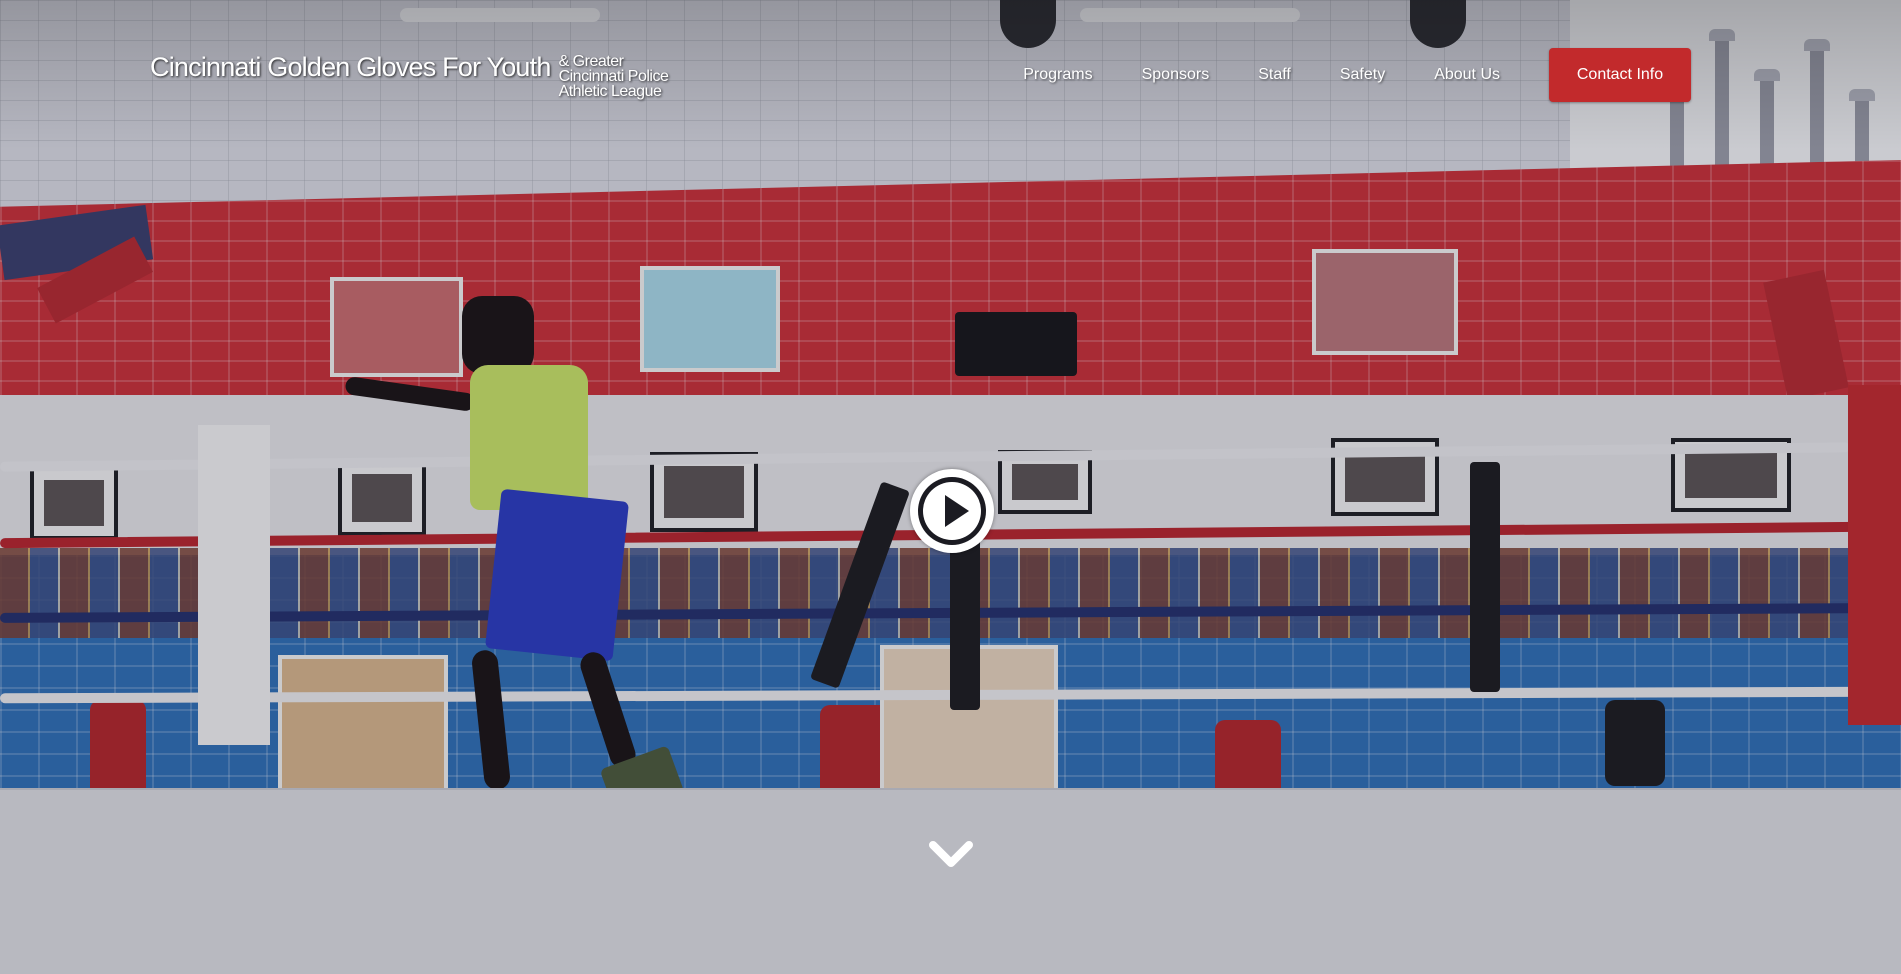 The image size is (1901, 974). I want to click on play-video-button, so click(952, 511).